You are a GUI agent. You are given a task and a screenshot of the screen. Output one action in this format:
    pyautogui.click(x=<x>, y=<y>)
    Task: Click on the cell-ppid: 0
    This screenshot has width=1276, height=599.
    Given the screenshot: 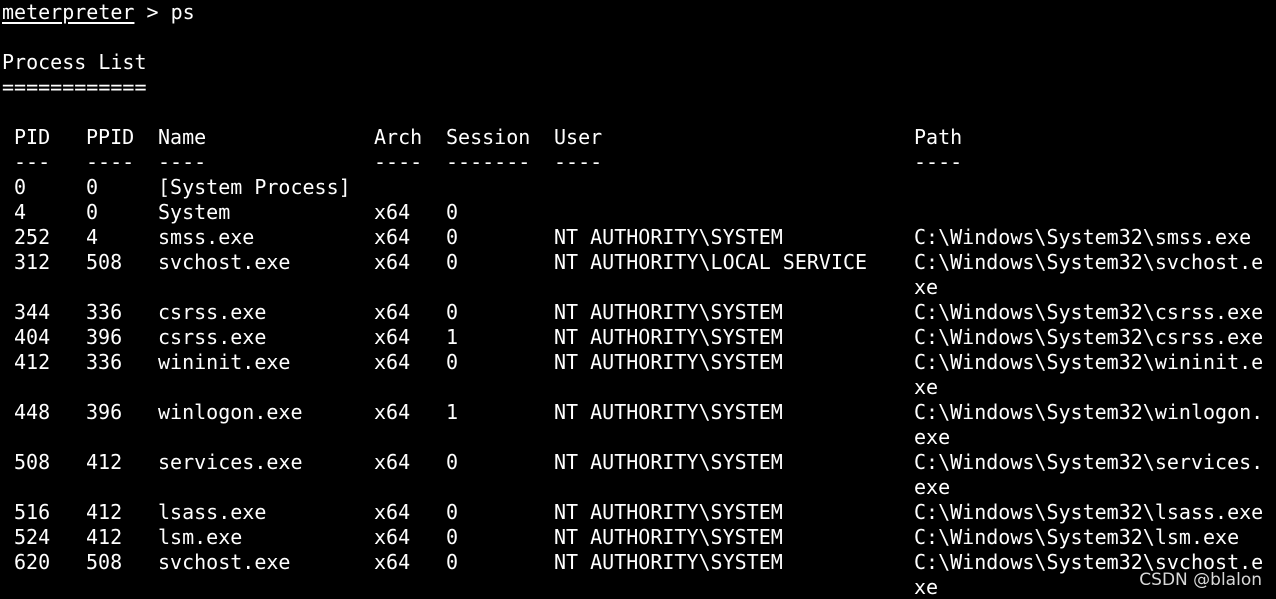 What is the action you would take?
    pyautogui.click(x=92, y=187)
    